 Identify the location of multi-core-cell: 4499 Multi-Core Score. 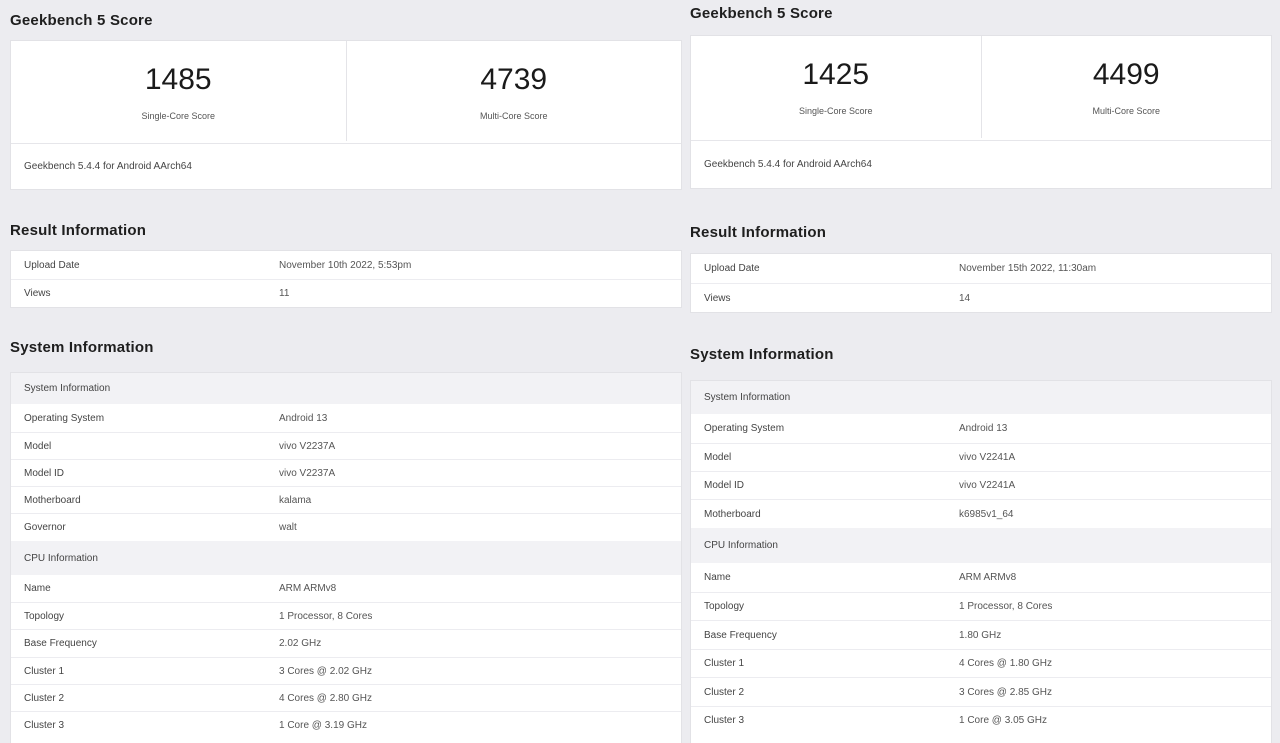
(1126, 87).